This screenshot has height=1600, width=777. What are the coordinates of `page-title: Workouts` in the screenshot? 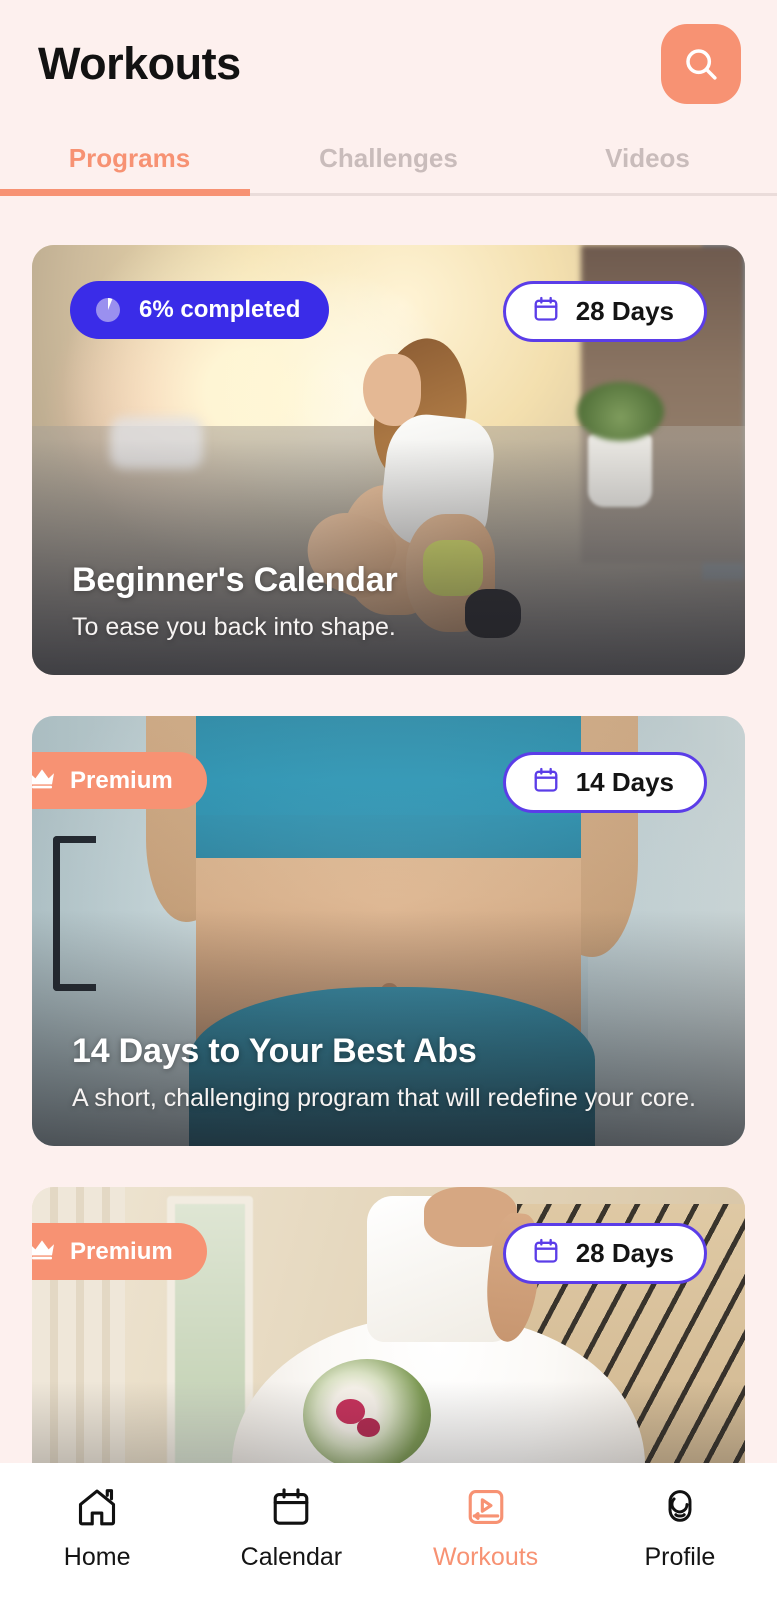 It's located at (139, 63).